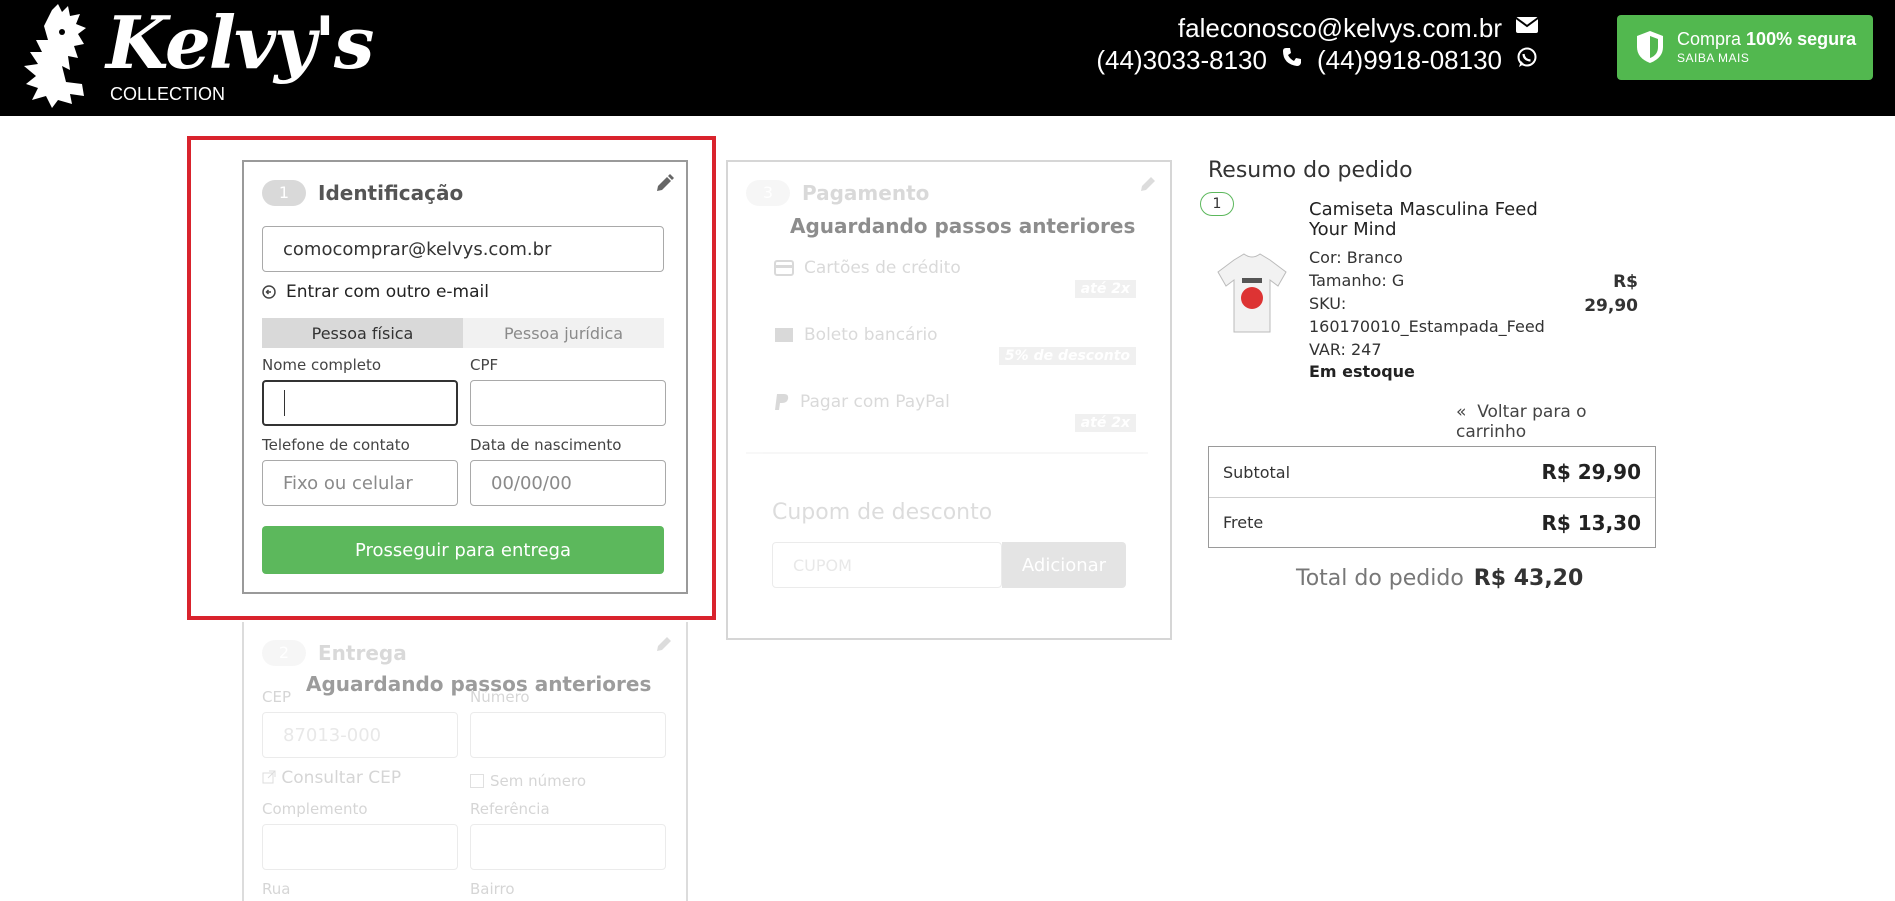 The height and width of the screenshot is (901, 1895). I want to click on price-currency: R$, so click(1625, 282).